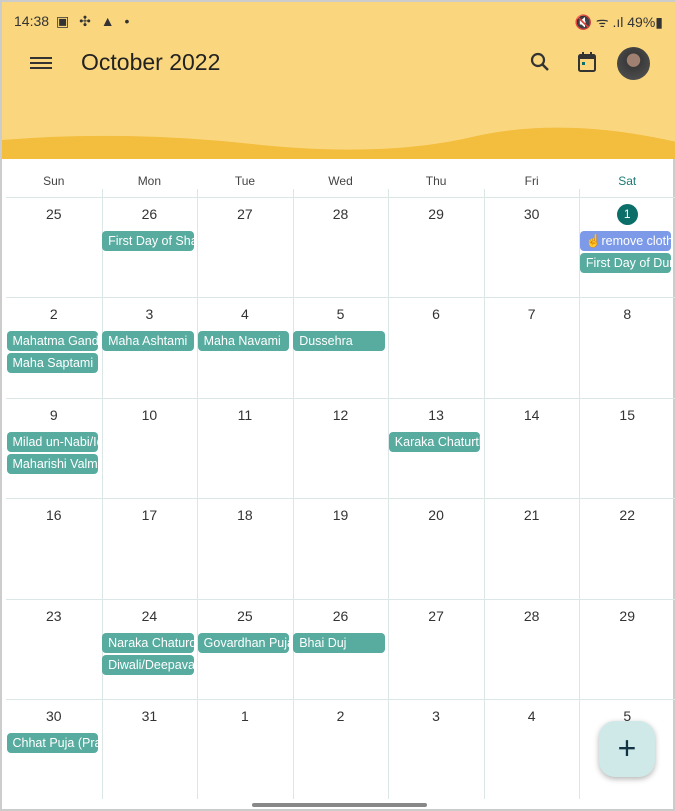 The width and height of the screenshot is (675, 811). I want to click on day-number: 21, so click(531, 515).